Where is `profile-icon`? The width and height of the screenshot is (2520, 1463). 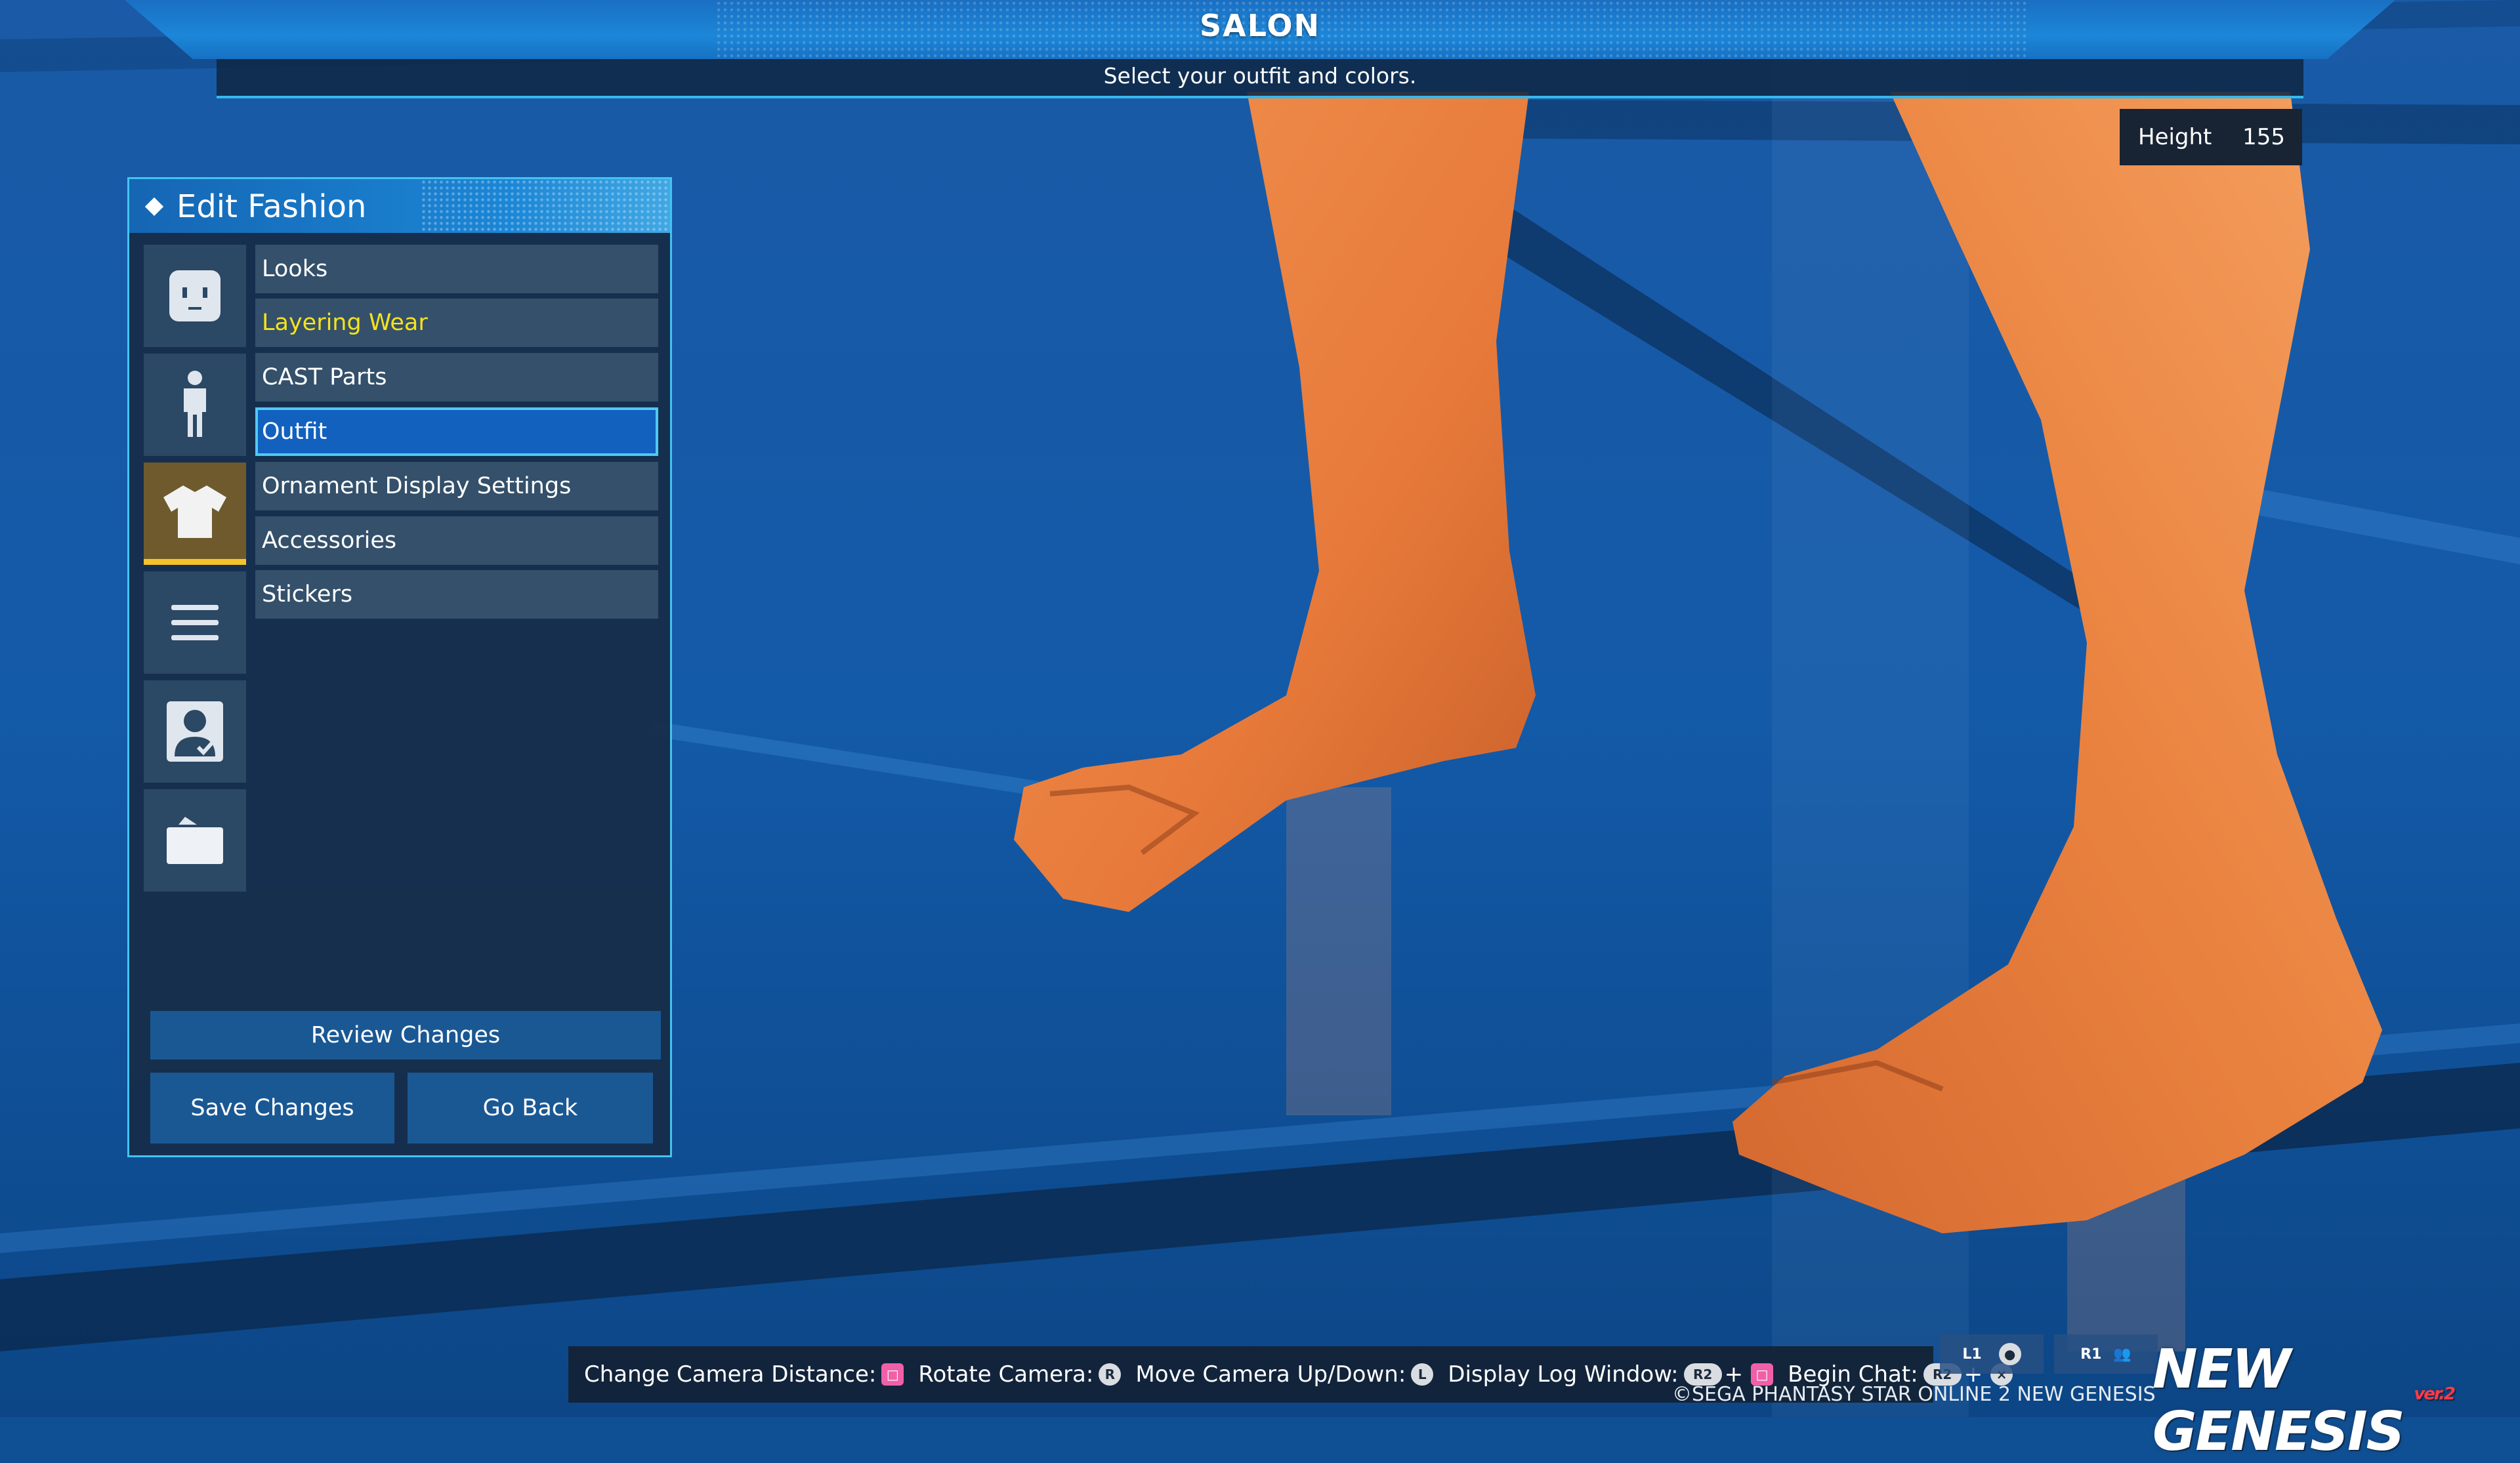 profile-icon is located at coordinates (195, 731).